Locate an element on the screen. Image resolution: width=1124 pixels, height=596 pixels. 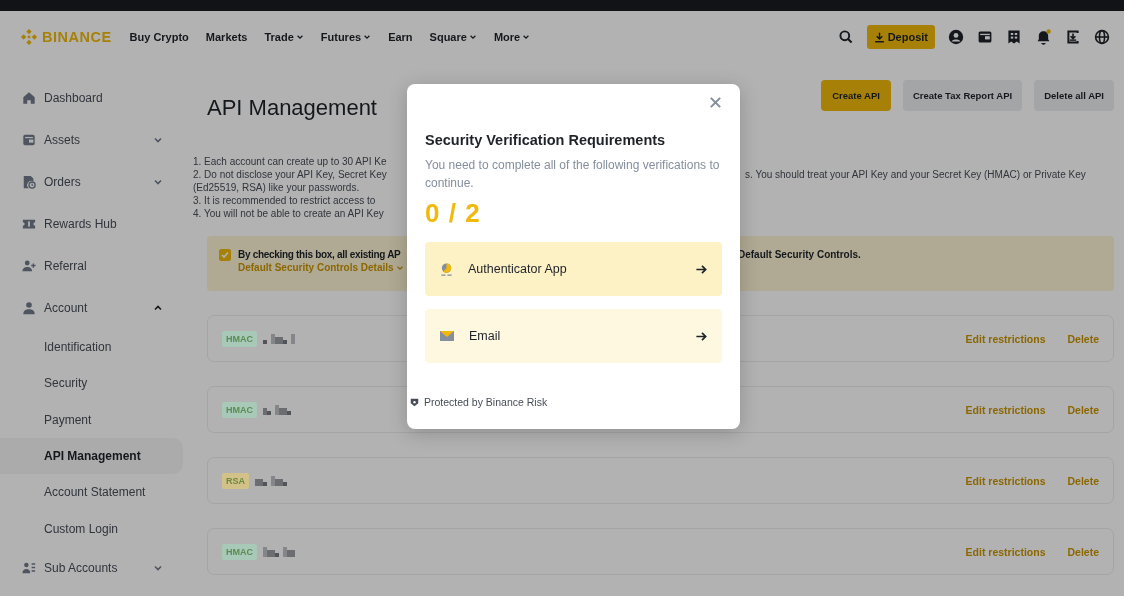
action-button: Create Tax Report API is located at coordinates (962, 95).